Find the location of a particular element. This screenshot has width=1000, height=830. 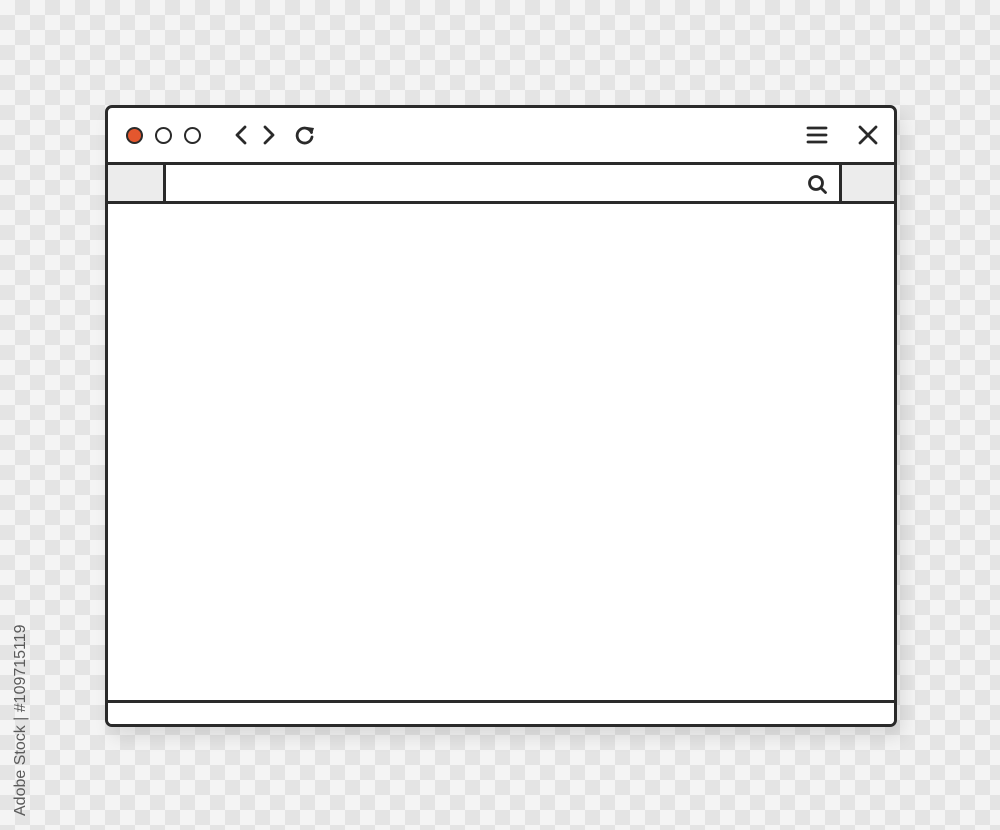

search-icon is located at coordinates (817, 184).